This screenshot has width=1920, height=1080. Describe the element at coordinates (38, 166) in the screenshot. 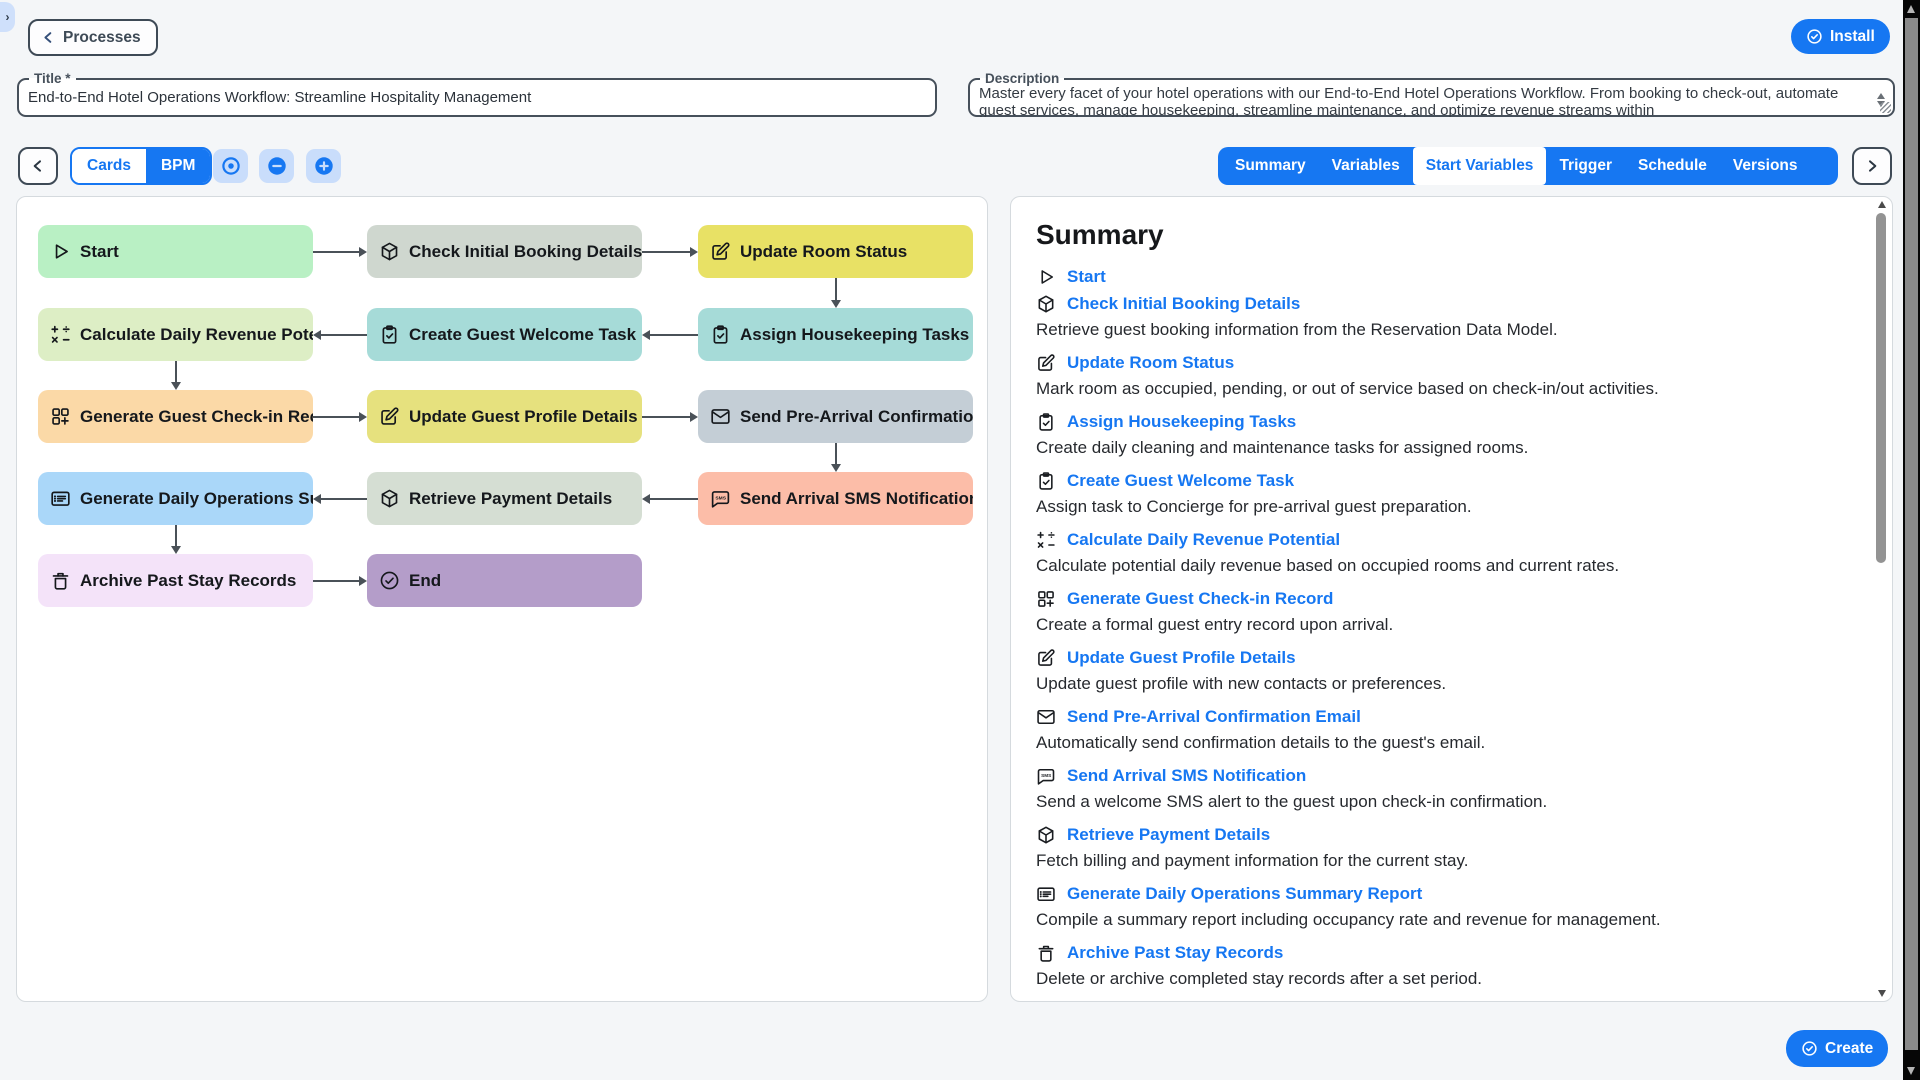

I see `canvas-prev-button` at that location.